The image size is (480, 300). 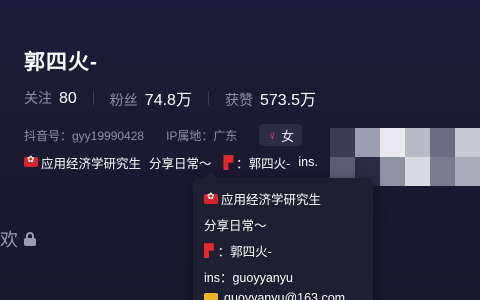 What do you see at coordinates (272, 135) in the screenshot?
I see `female-icon: ♀` at bounding box center [272, 135].